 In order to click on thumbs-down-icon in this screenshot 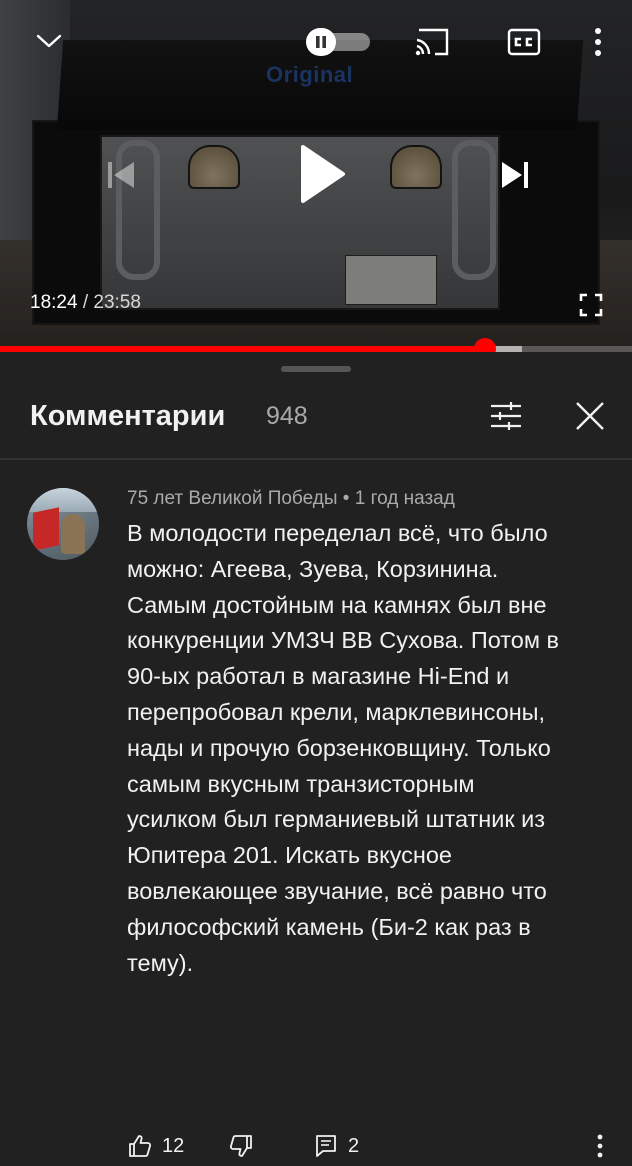, I will do `click(240, 1146)`.